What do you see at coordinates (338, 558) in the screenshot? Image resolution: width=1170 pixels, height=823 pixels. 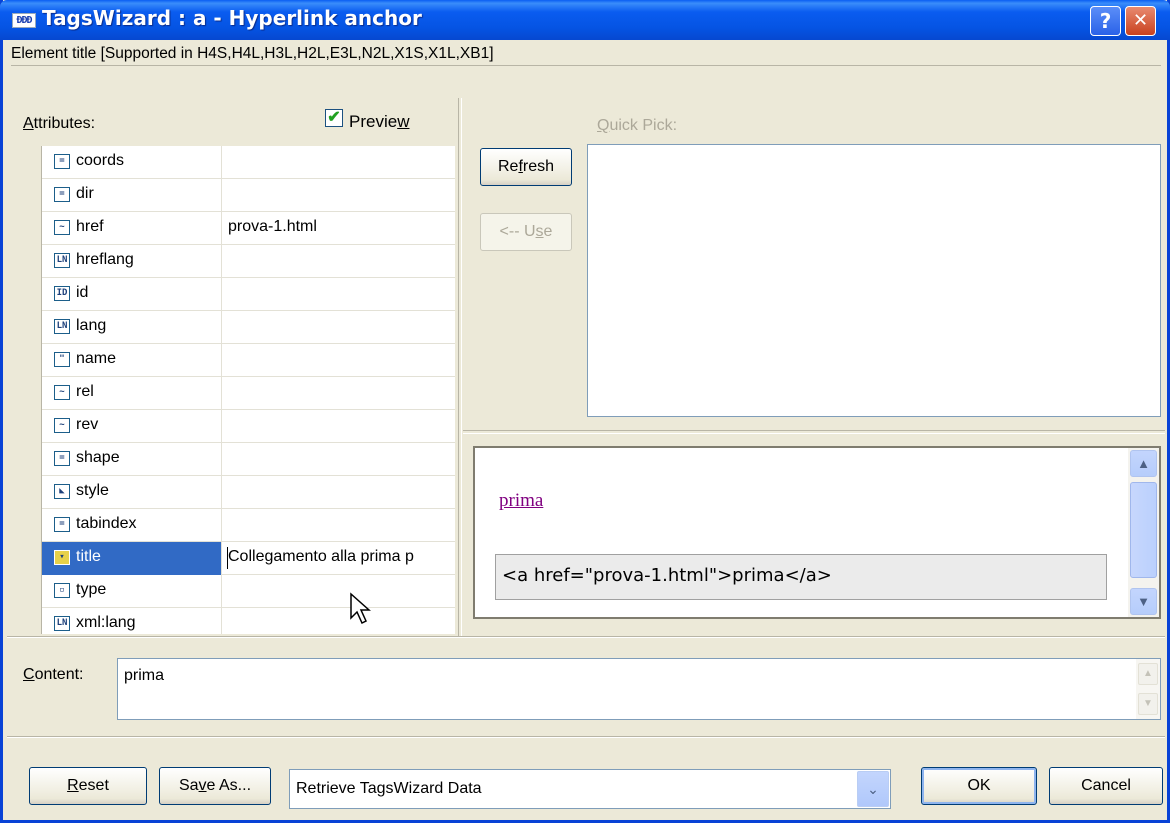 I see `attribute-value-cell: Collegamento alla prima p` at bounding box center [338, 558].